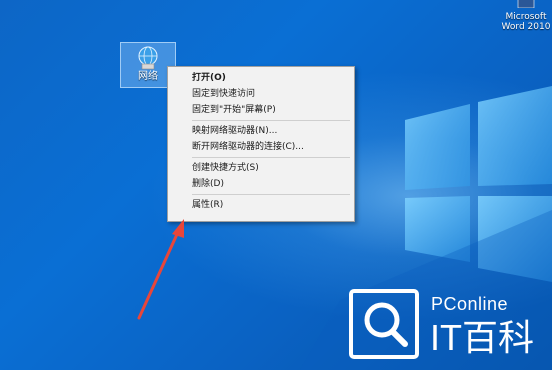 The height and width of the screenshot is (370, 552). Describe the element at coordinates (261, 205) in the screenshot. I see `menu-item-properties: 属性(R)` at that location.